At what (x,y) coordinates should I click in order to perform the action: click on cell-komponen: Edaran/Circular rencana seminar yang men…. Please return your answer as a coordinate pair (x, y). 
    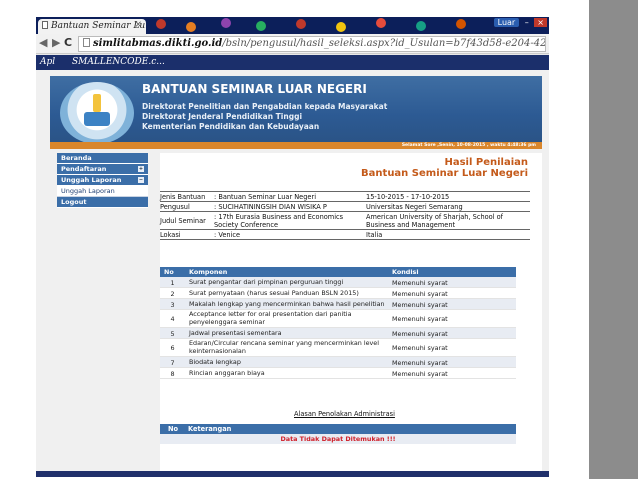
    Looking at the image, I should click on (284, 347).